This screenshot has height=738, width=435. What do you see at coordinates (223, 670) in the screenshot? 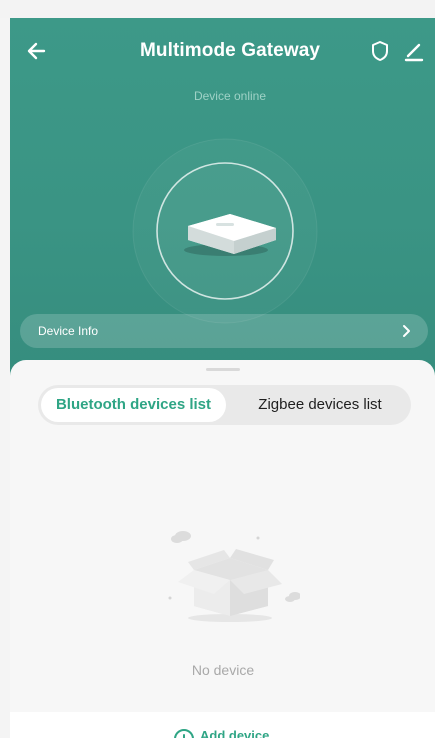
I see `empty-state-text: No device` at bounding box center [223, 670].